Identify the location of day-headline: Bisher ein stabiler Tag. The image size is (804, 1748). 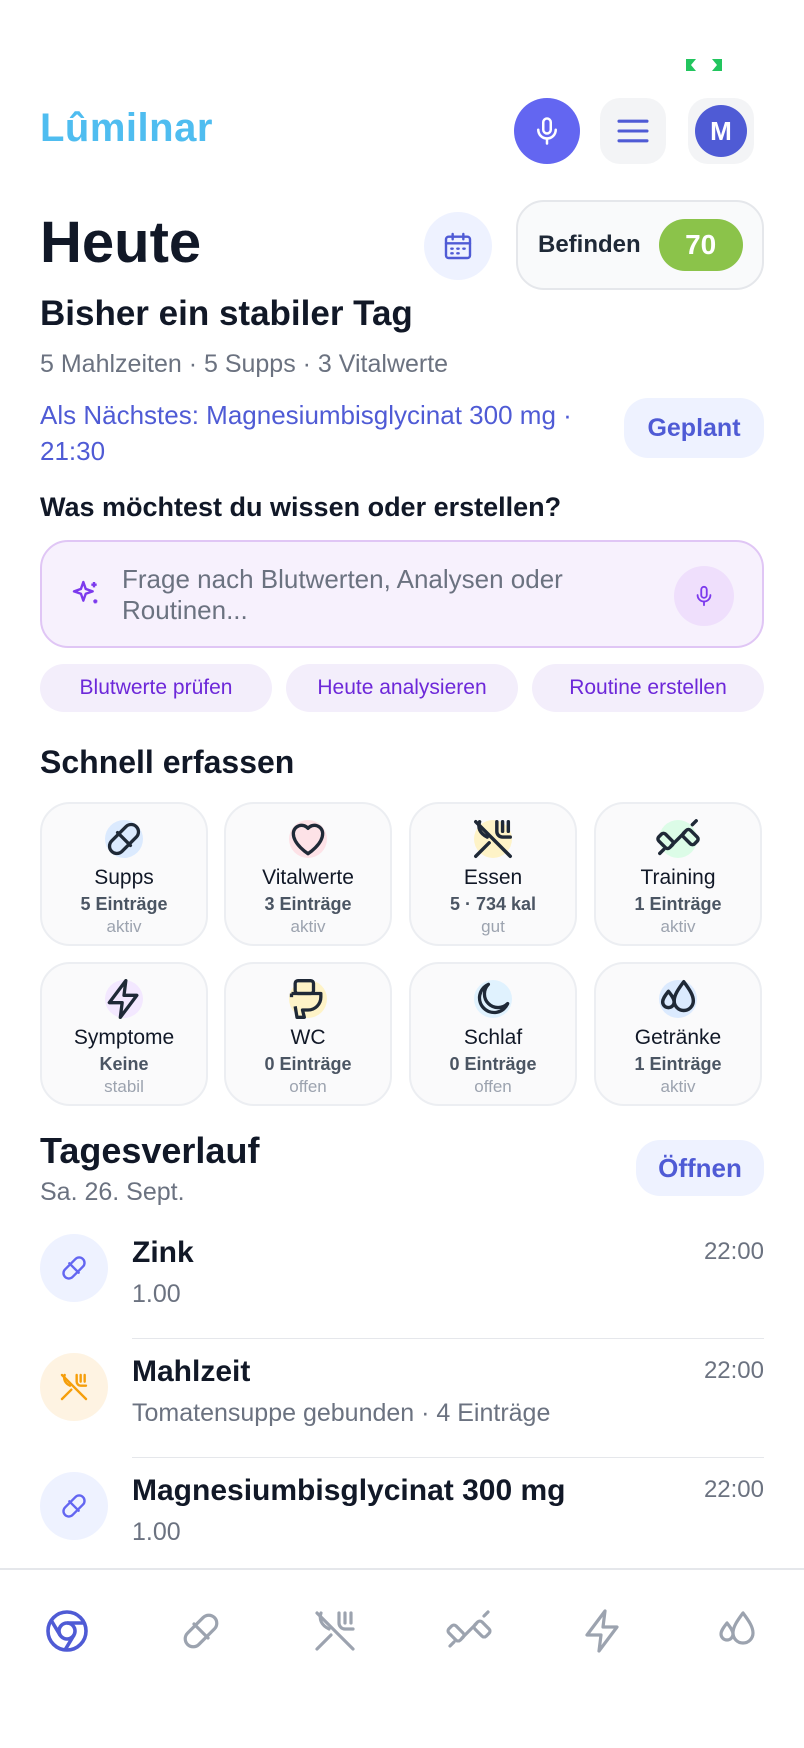
(226, 313).